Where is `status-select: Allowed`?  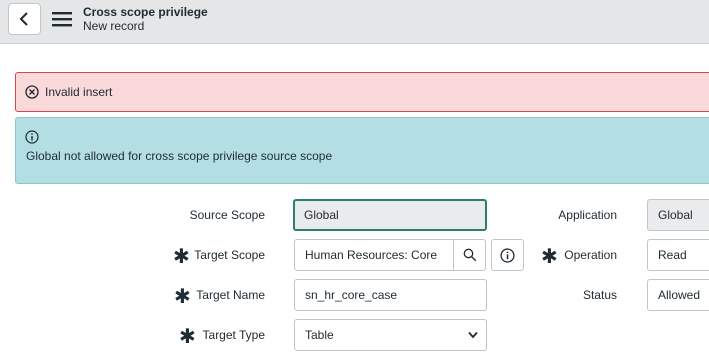 status-select: Allowed is located at coordinates (678, 295).